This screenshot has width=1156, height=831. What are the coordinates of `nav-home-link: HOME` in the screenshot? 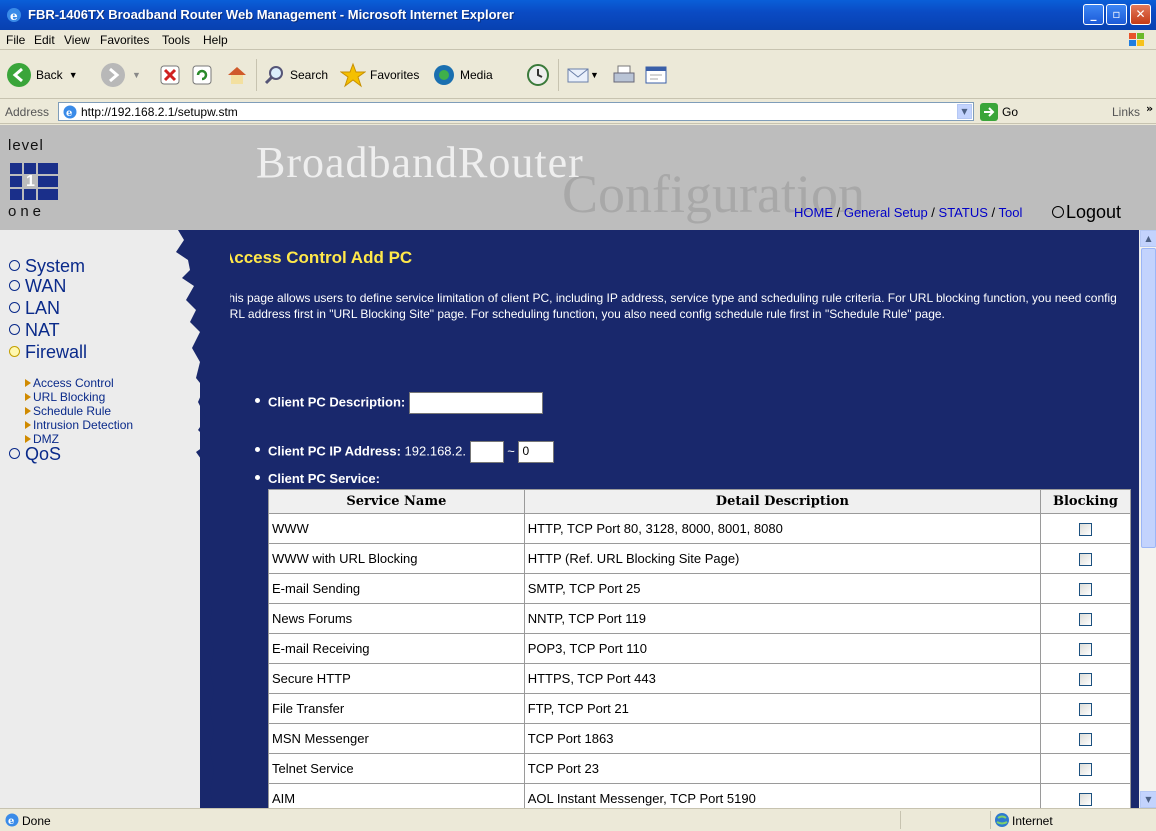 It's located at (813, 212).